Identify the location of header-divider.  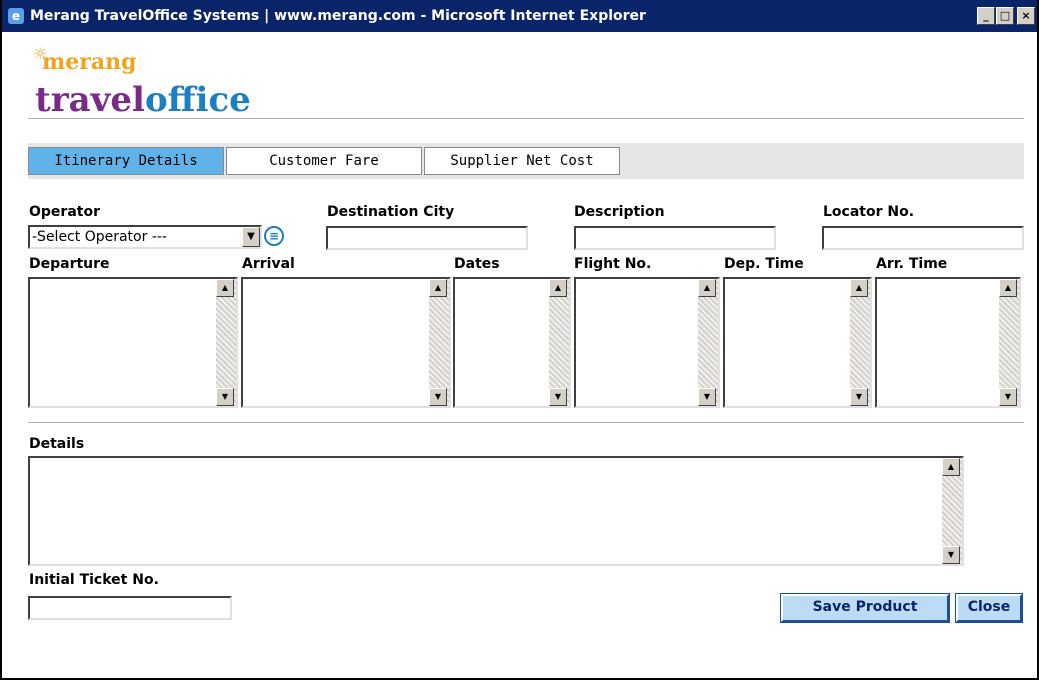
(526, 118).